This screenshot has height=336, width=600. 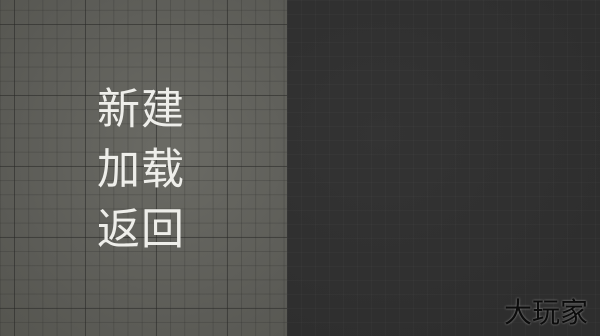 I want to click on new-game-button: 新建, so click(x=141, y=110).